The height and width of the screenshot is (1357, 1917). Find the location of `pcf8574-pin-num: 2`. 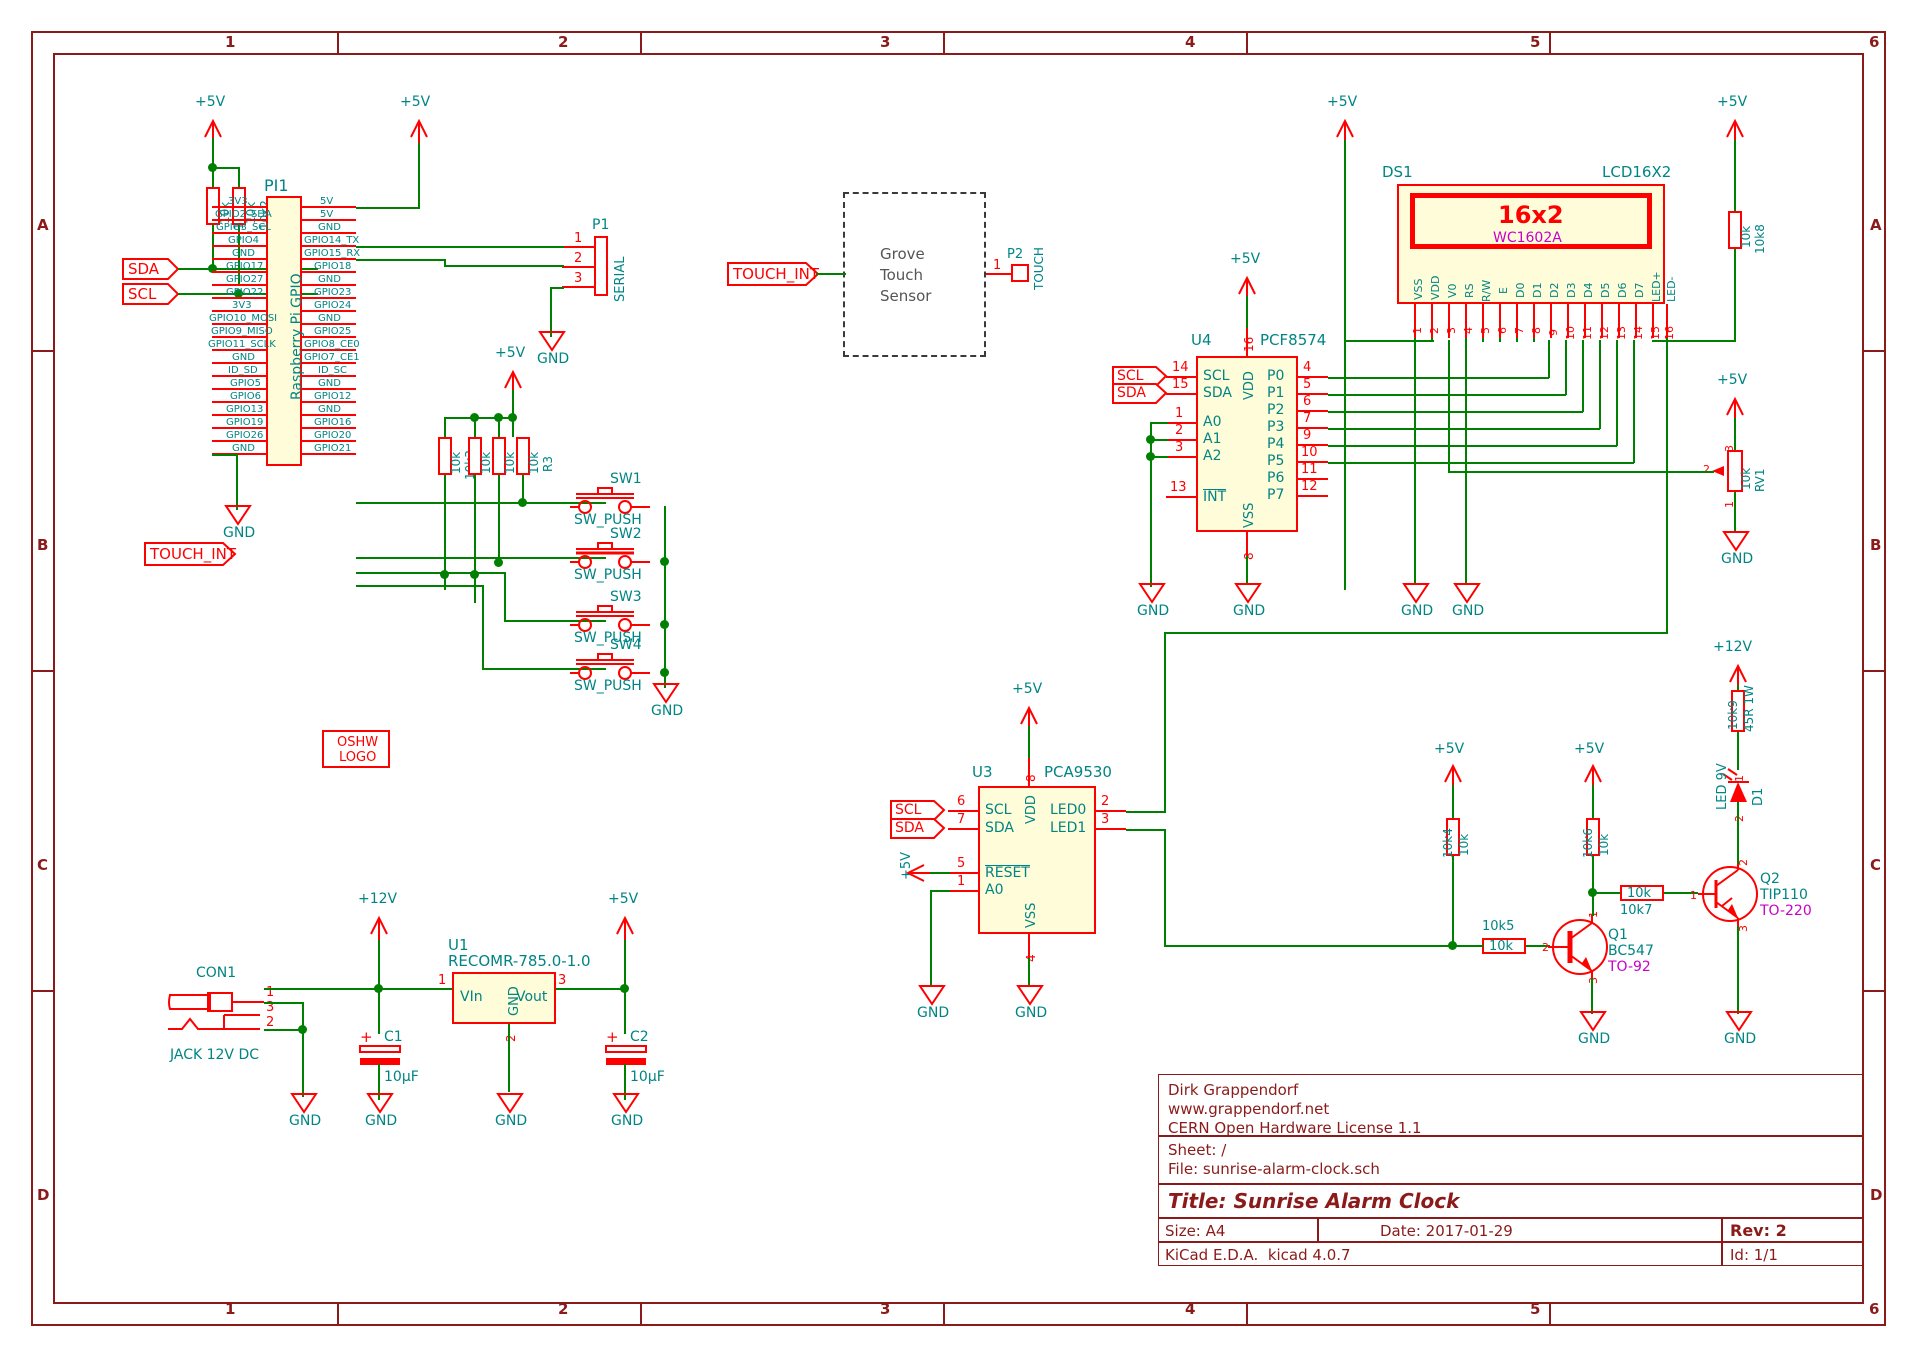

pcf8574-pin-num: 2 is located at coordinates (1179, 430).